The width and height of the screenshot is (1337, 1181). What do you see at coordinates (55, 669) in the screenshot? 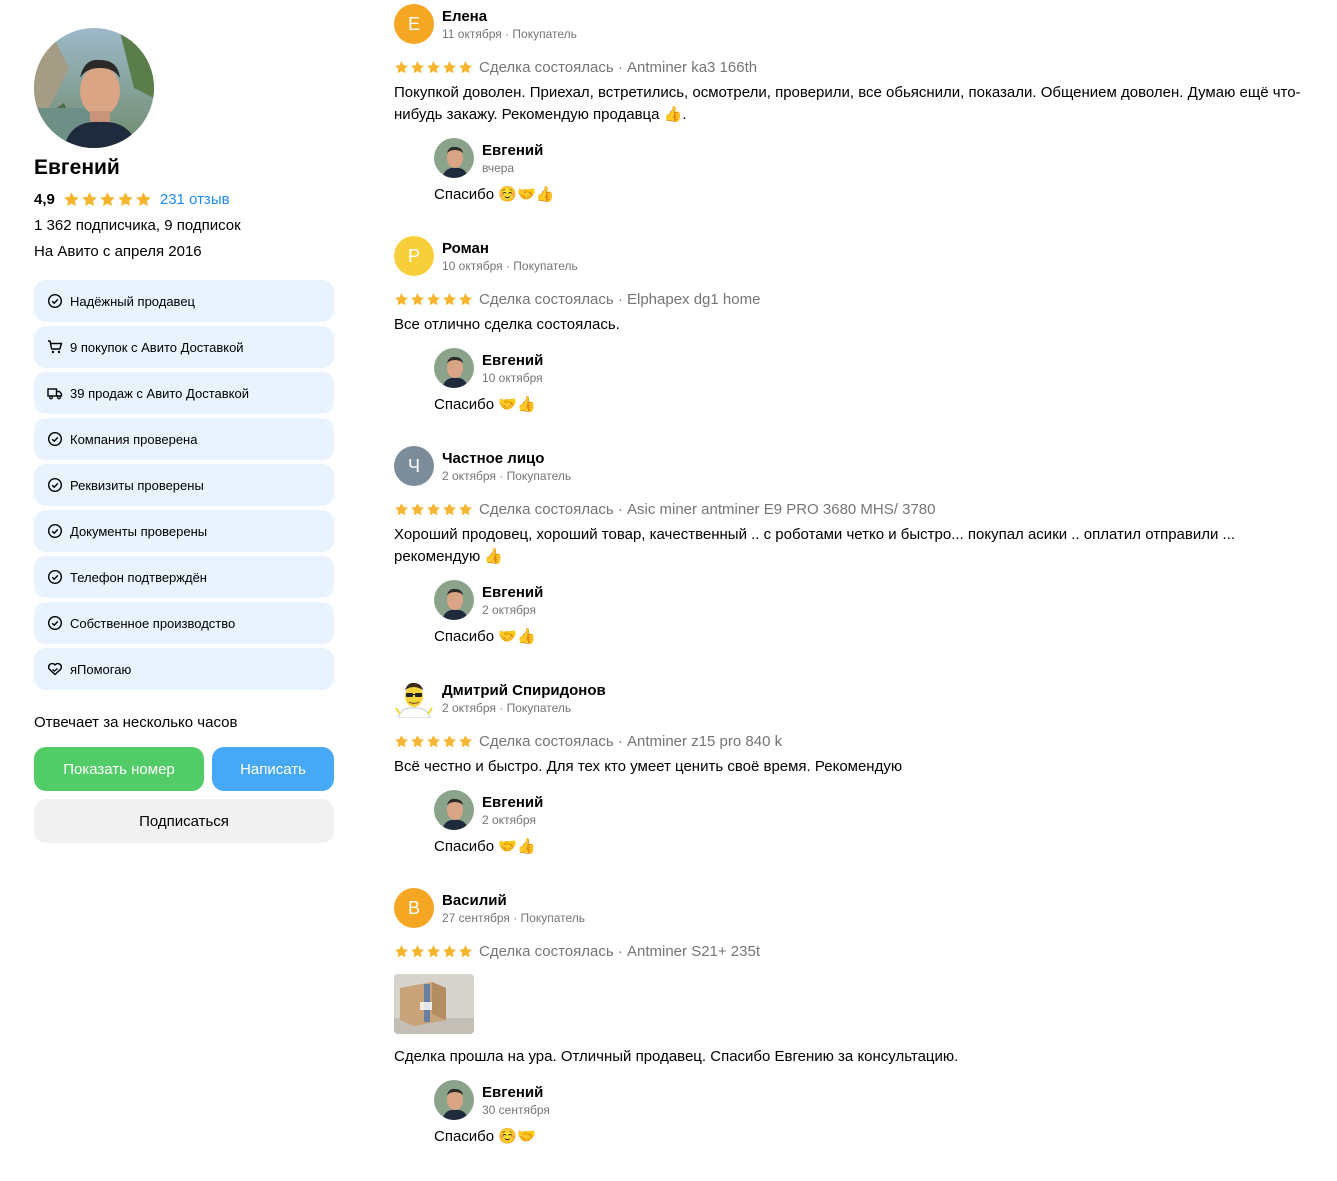
I see `heart-hands-icon` at bounding box center [55, 669].